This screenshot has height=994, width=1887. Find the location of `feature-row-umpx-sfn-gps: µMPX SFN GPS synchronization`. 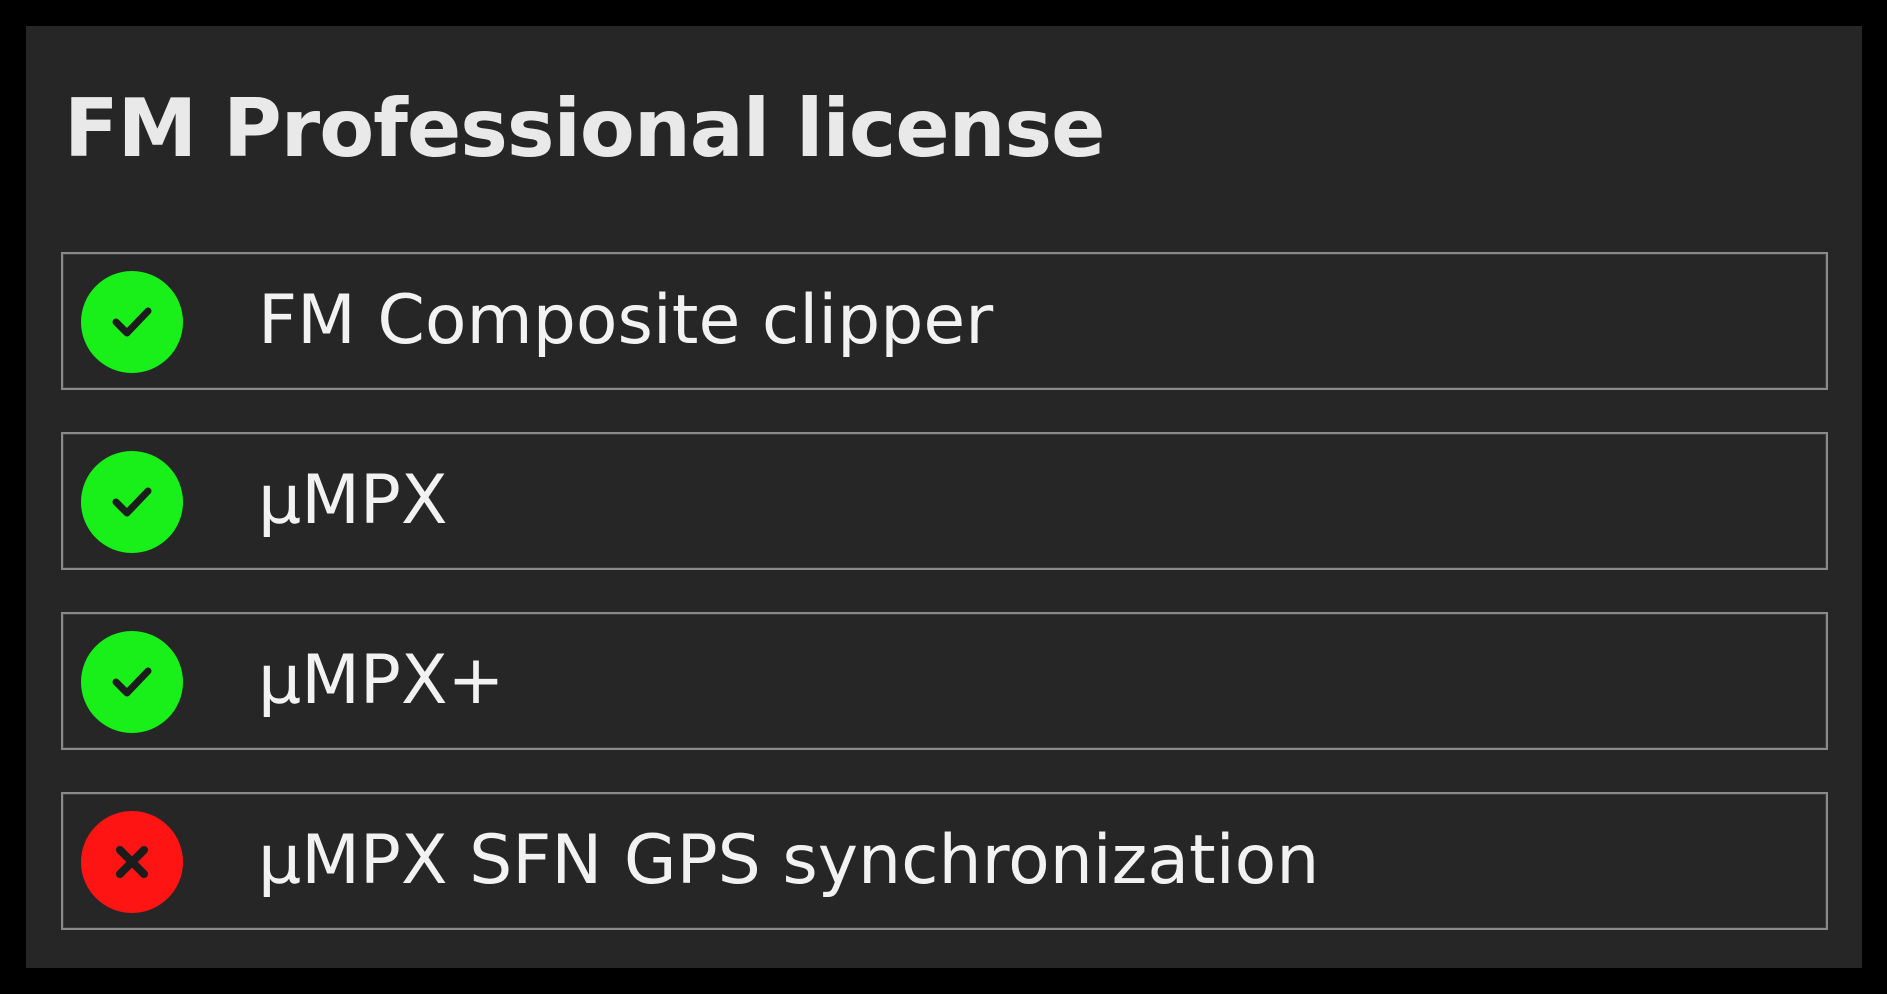

feature-row-umpx-sfn-gps: µMPX SFN GPS synchronization is located at coordinates (944, 861).